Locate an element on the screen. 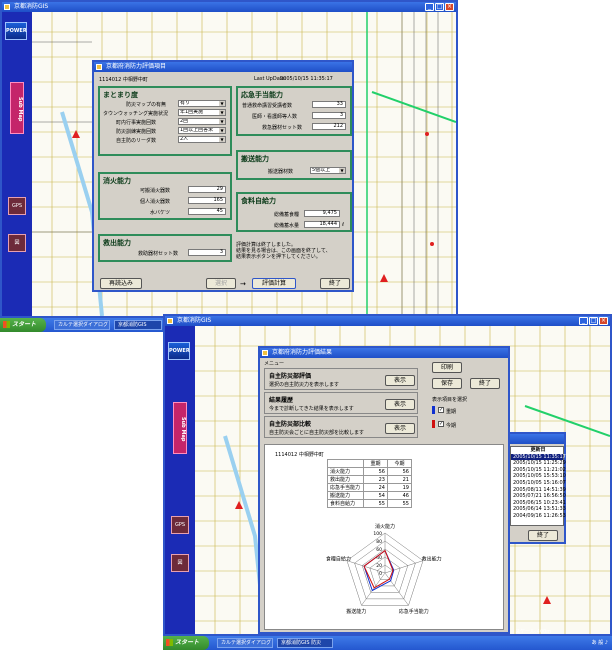 Image resolution: width=614 pixels, height=652 pixels. dialog-titlebar: 京都府消防力評価項目 is located at coordinates (223, 67).